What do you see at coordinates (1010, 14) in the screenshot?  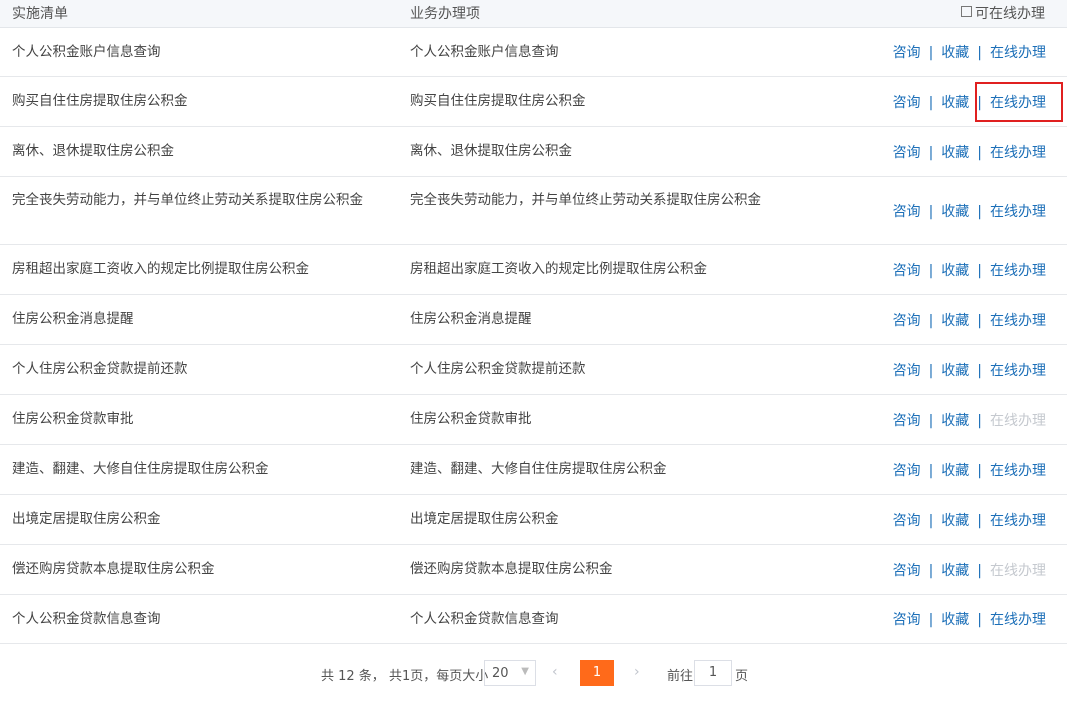 I see `online-filter-label: 可在线办理` at bounding box center [1010, 14].